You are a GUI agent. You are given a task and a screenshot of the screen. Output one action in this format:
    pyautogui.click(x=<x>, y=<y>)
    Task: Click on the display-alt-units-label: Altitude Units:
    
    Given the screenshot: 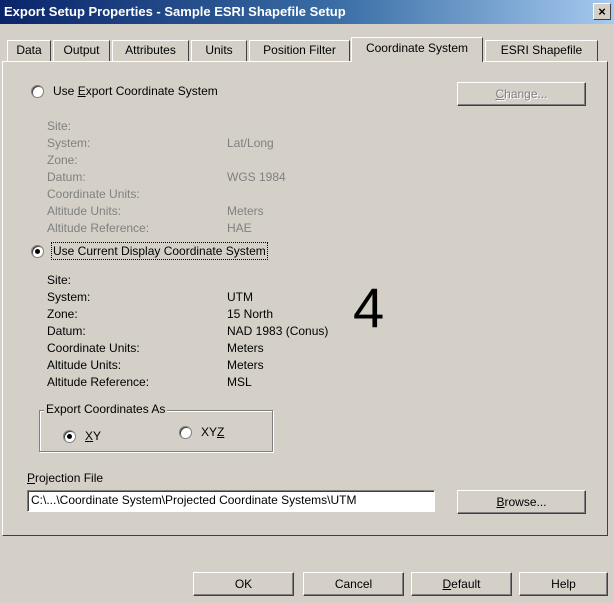 What is the action you would take?
    pyautogui.click(x=84, y=365)
    